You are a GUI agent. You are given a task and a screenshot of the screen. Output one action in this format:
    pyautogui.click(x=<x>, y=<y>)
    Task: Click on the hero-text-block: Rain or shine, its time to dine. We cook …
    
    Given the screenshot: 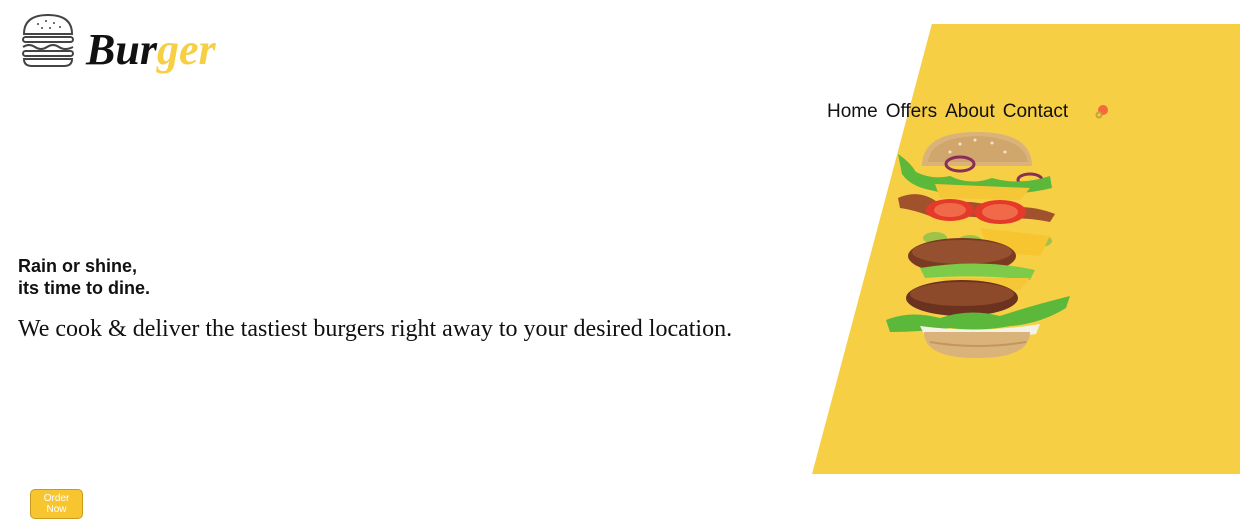 What is the action you would take?
    pyautogui.click(x=375, y=299)
    